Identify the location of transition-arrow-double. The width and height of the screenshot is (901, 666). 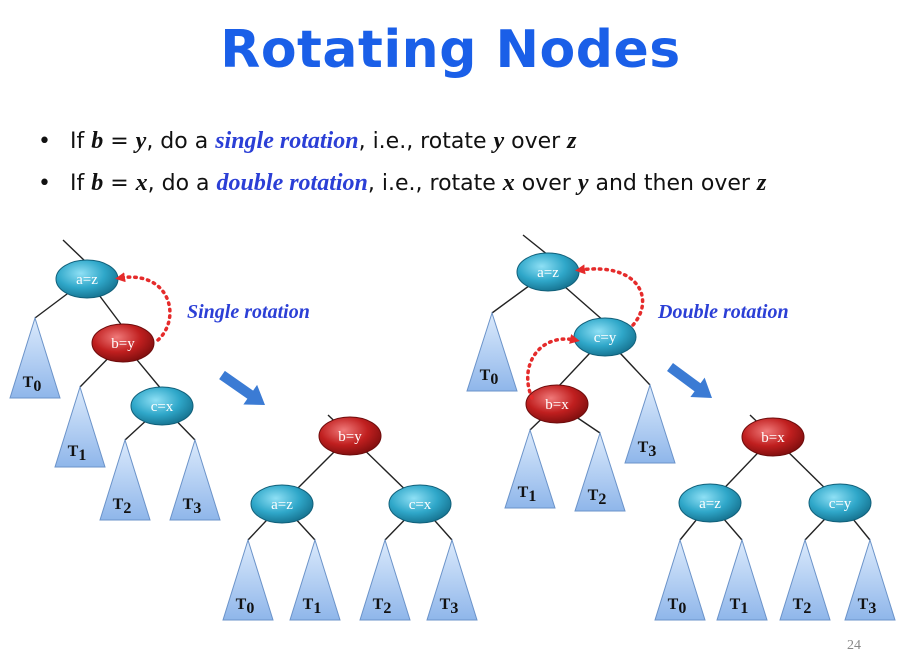
(690, 380).